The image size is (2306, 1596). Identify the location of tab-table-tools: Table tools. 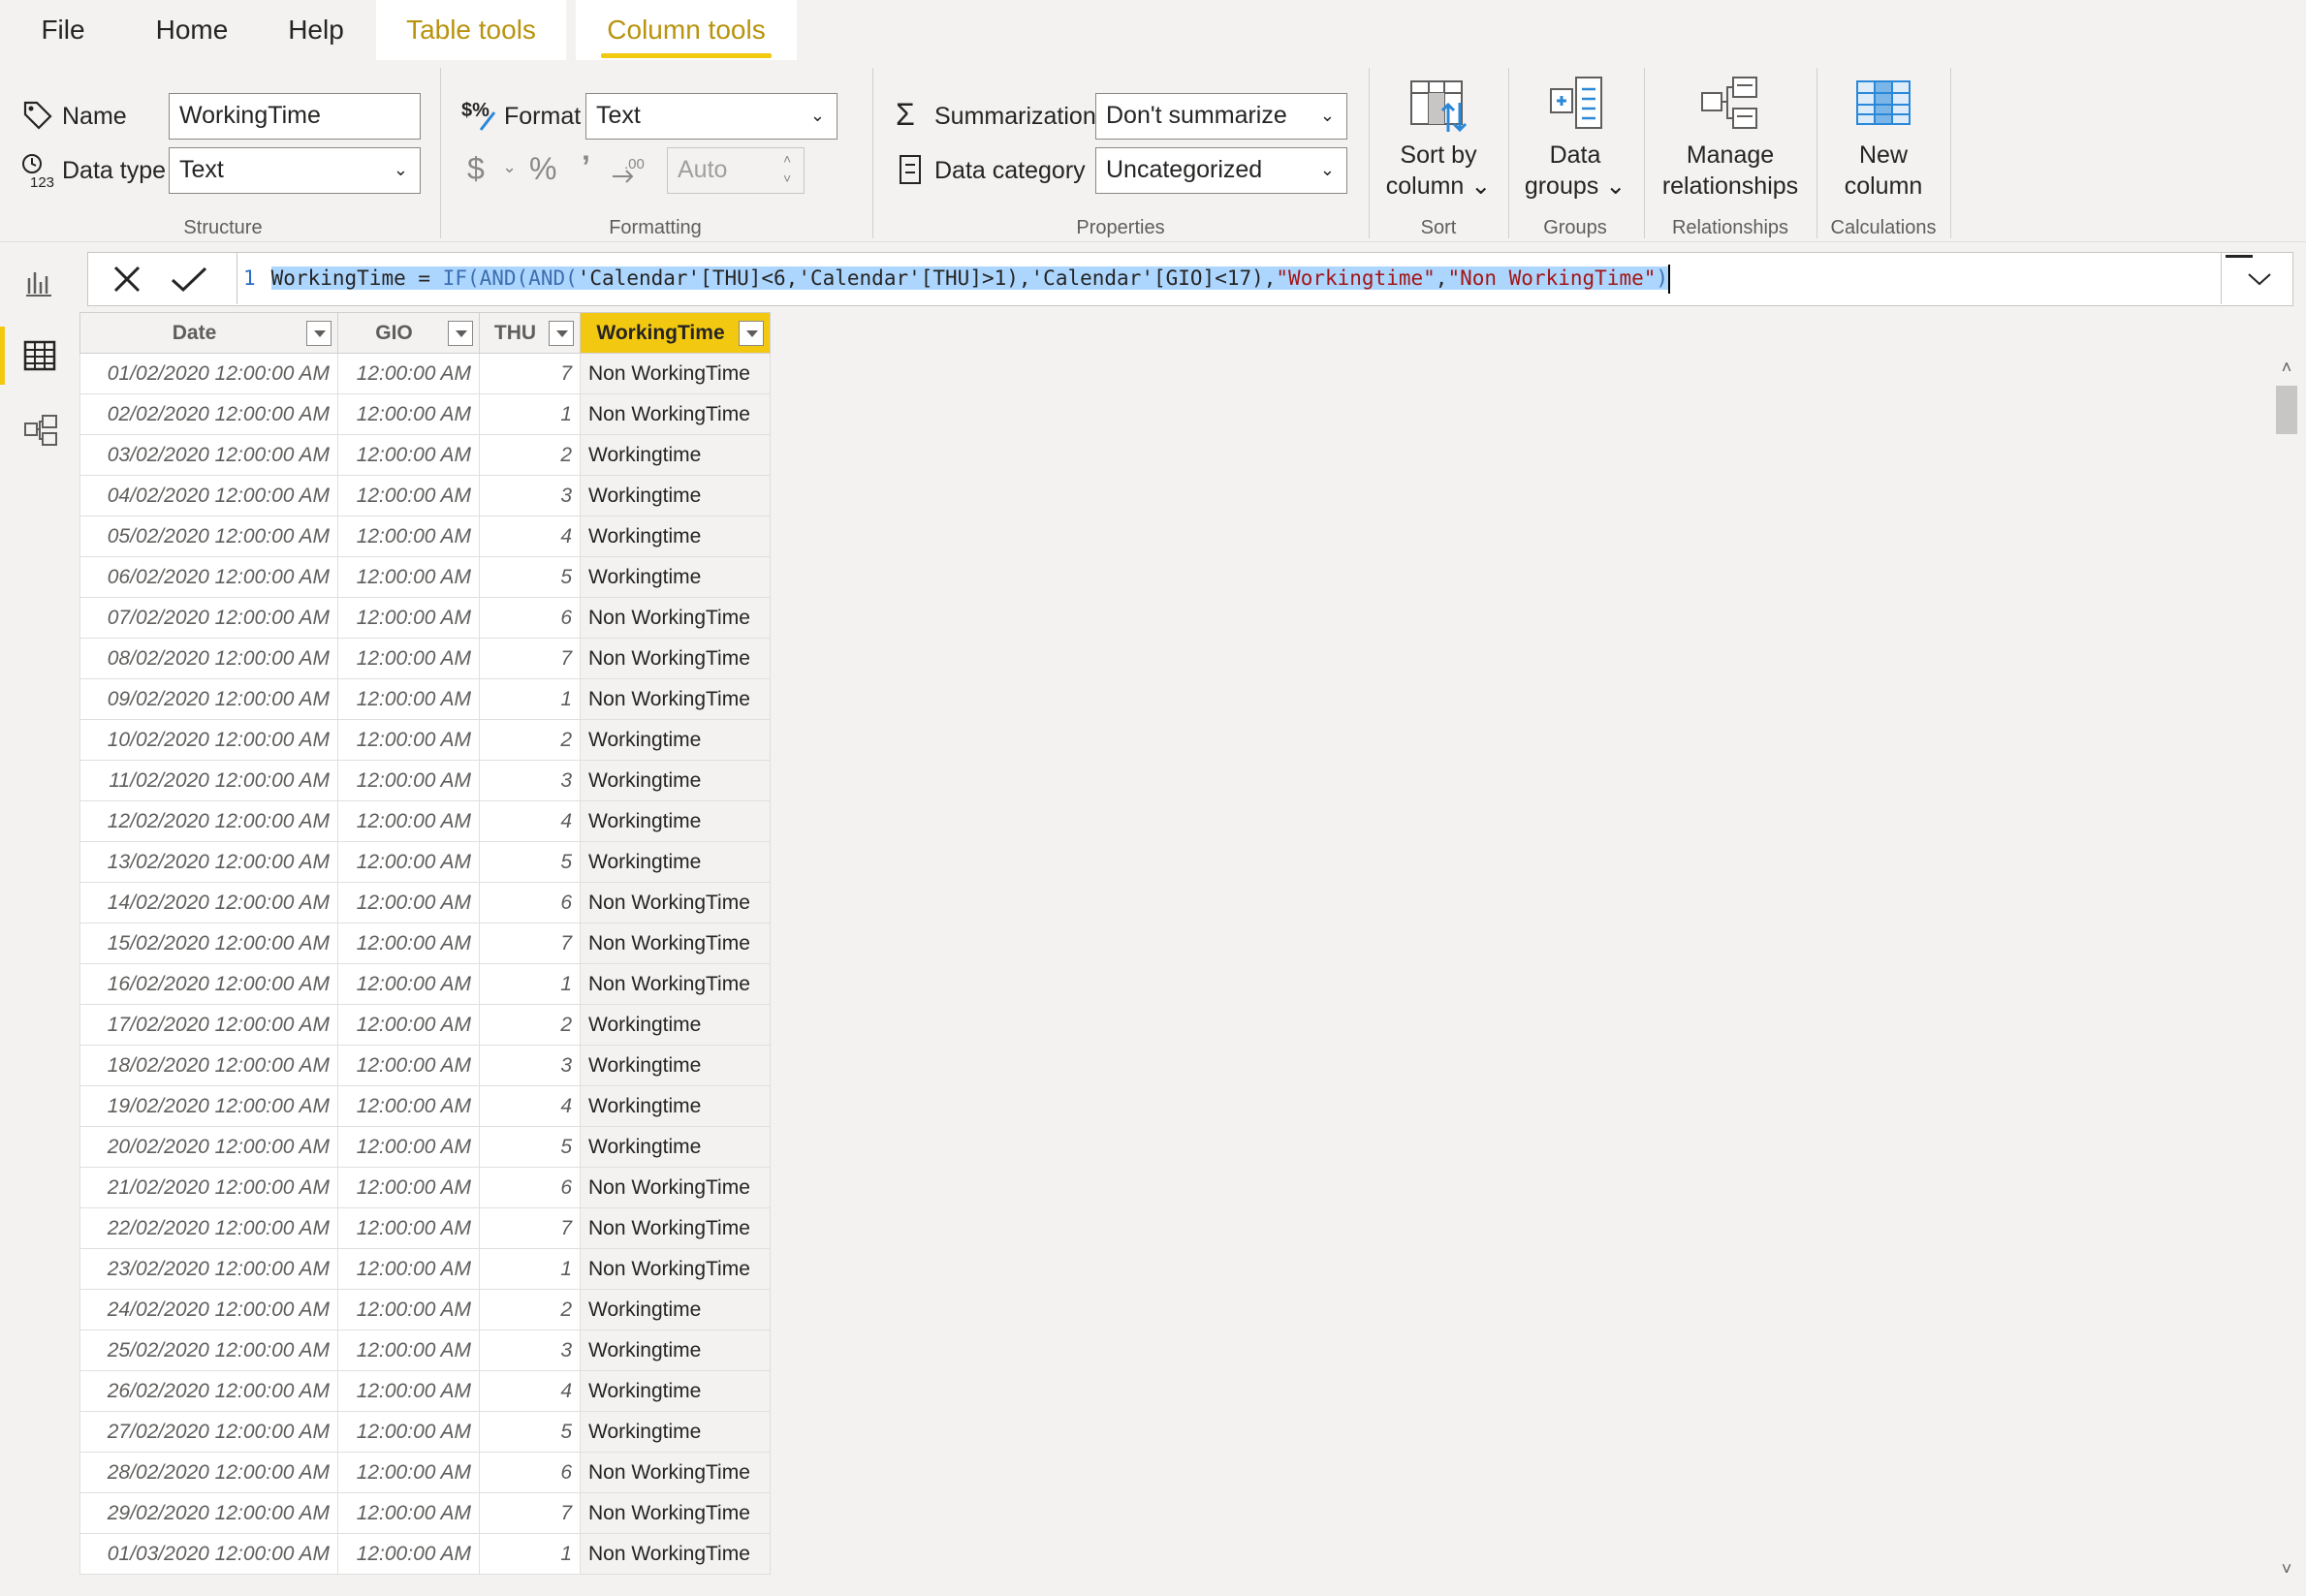
(471, 30).